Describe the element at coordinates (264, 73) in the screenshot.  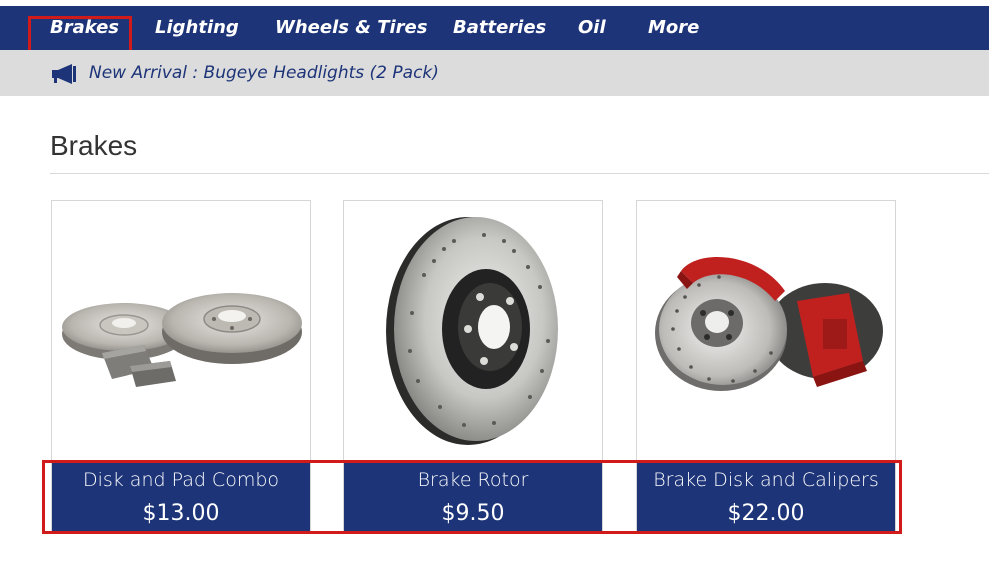
I see `announcement-link: New Arrival : Bugeye Headlights (2 Pack)` at that location.